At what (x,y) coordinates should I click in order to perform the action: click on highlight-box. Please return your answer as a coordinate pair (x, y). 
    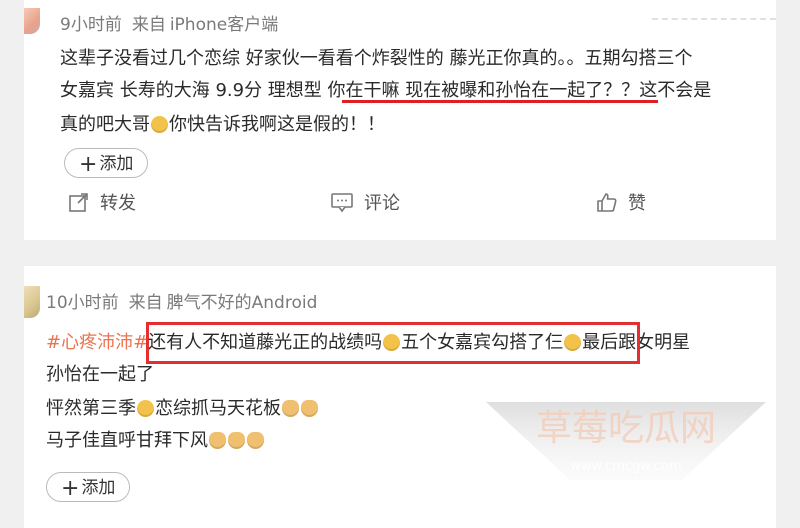
    Looking at the image, I should click on (393, 343).